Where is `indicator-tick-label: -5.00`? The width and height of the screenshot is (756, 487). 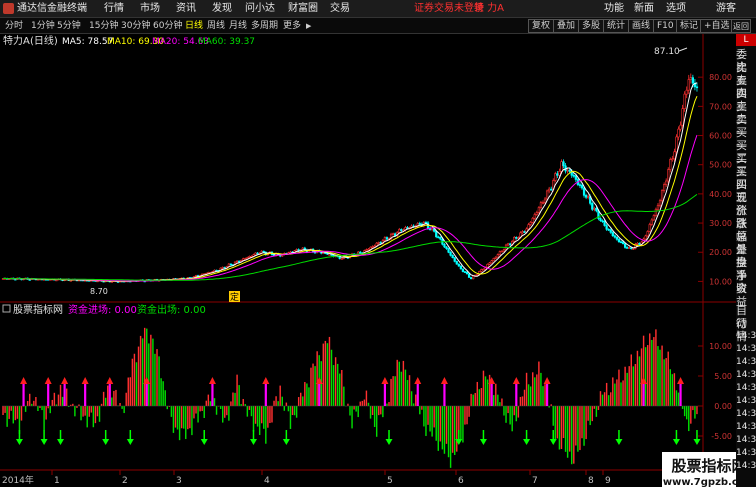
indicator-tick-label: -5.00 is located at coordinates (721, 436).